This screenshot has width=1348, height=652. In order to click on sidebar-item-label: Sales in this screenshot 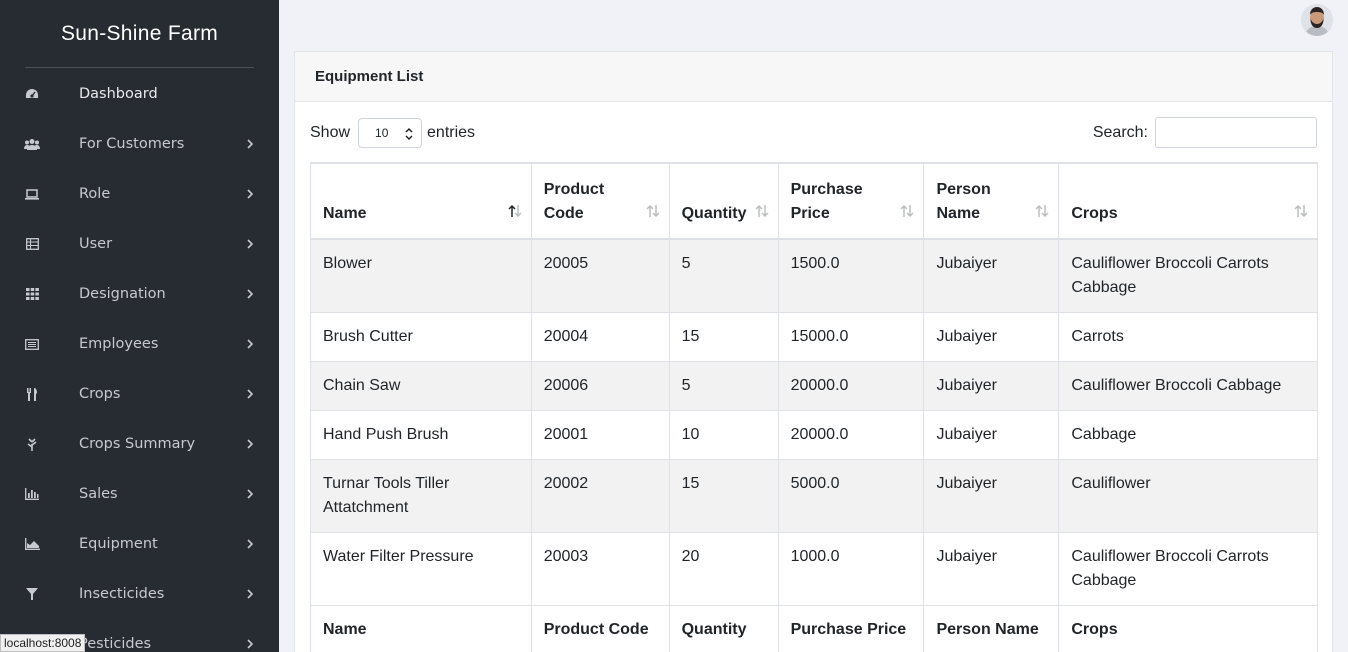, I will do `click(98, 494)`.